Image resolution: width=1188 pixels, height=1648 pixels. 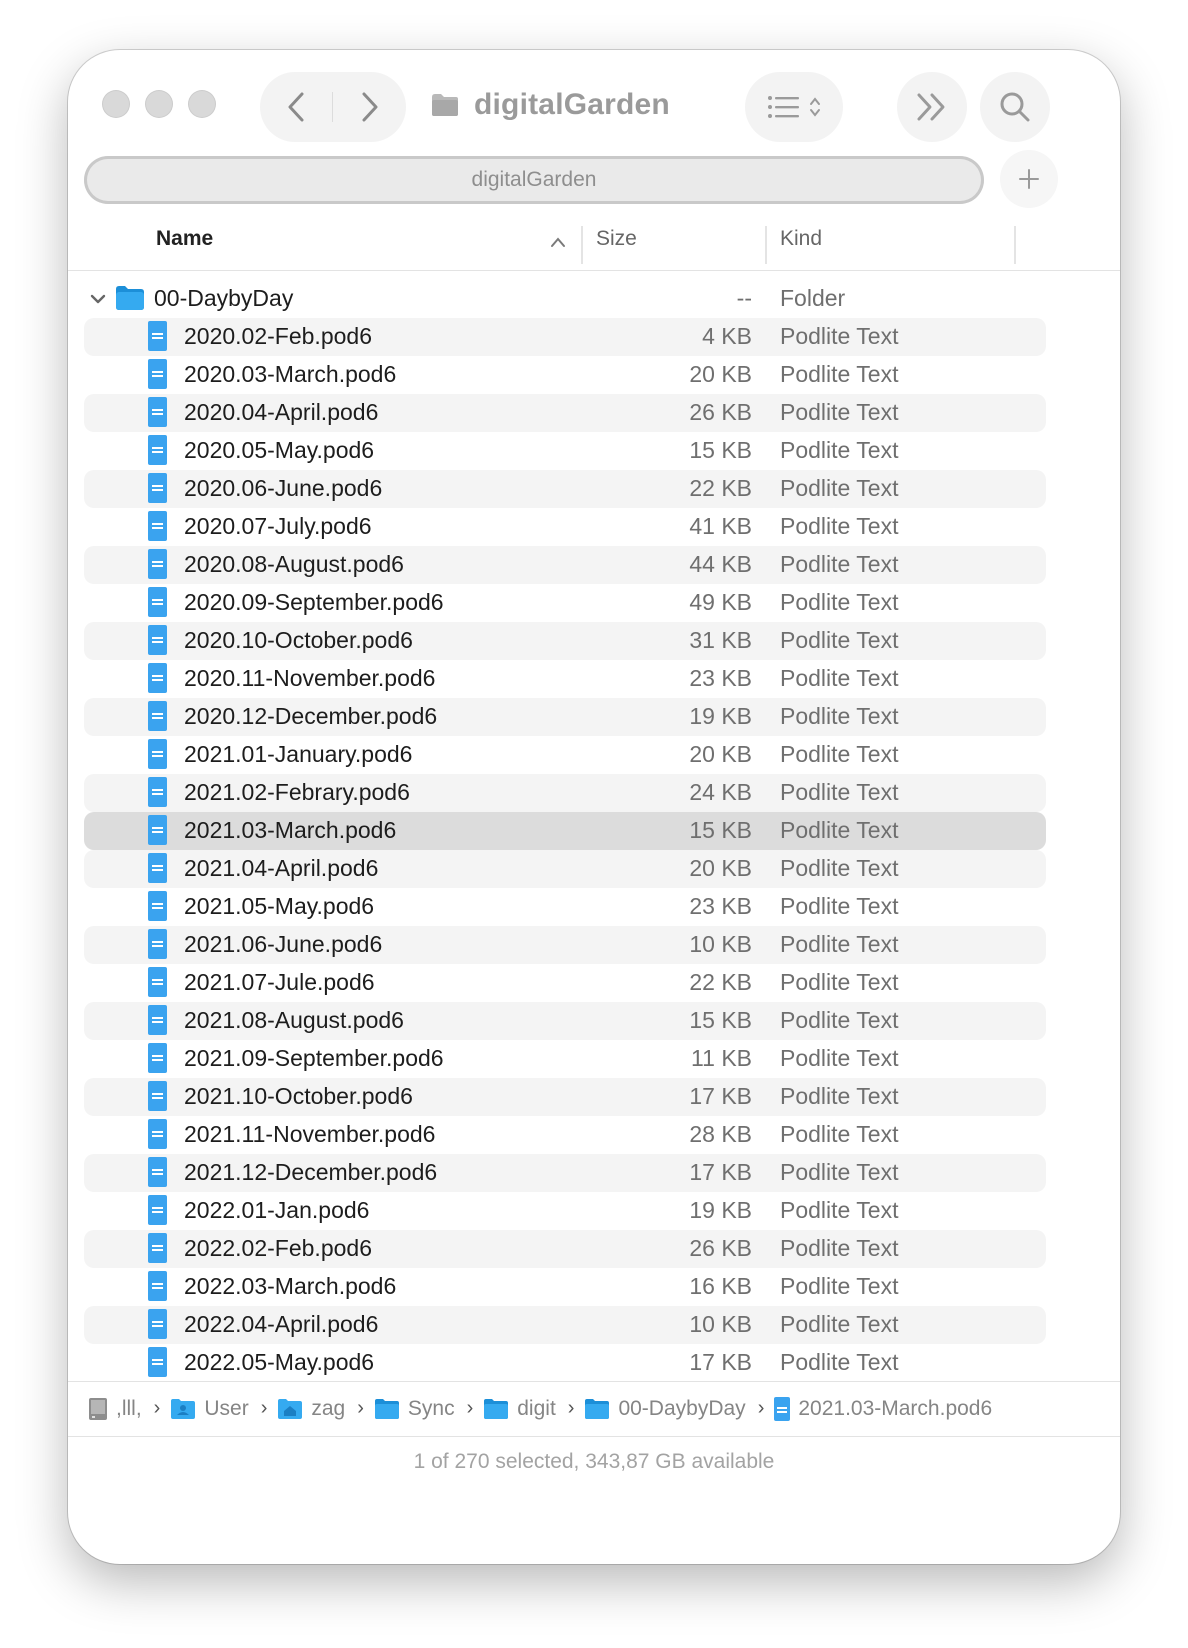 I want to click on folder-row: 00-DaybyDay -- Folder, so click(x=565, y=299).